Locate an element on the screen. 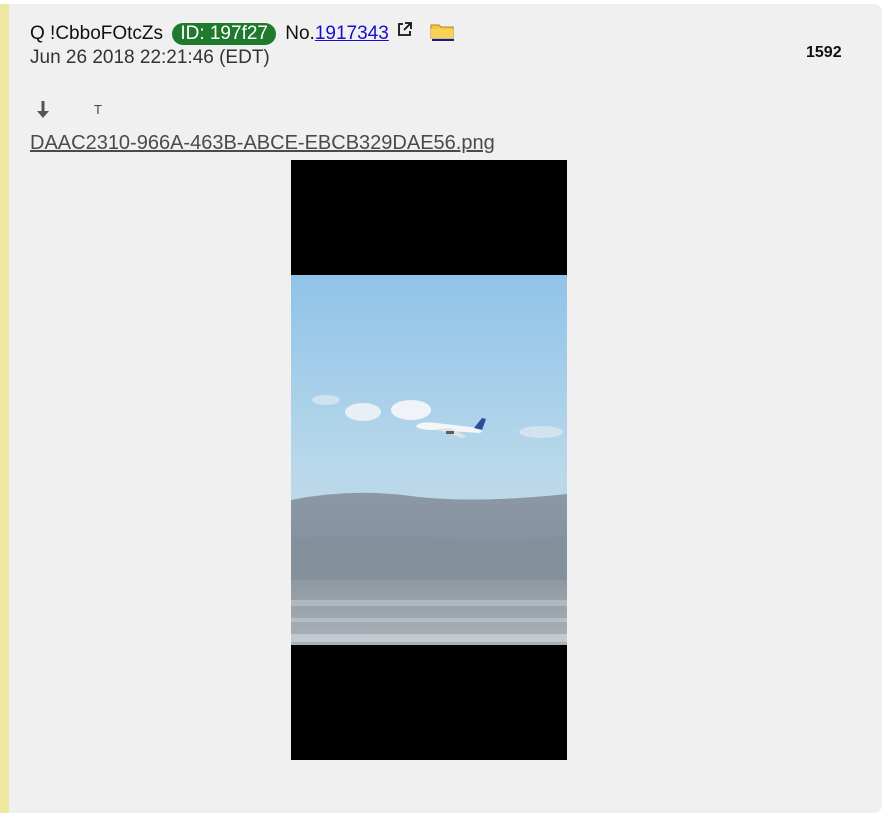 The width and height of the screenshot is (888, 817). post-number-link: 1917343 is located at coordinates (352, 33).